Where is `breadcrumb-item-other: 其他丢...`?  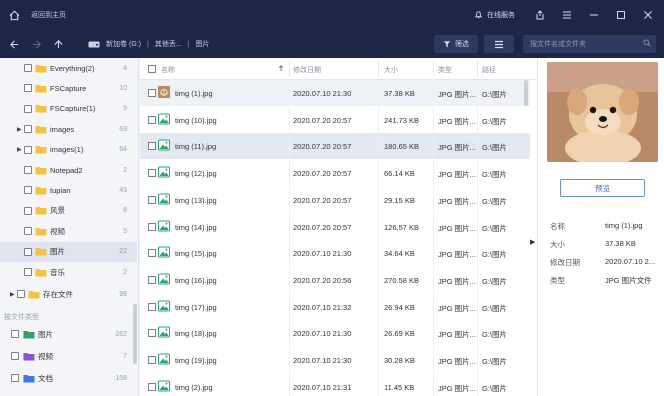
breadcrumb-item-other: 其他丢... is located at coordinates (168, 44).